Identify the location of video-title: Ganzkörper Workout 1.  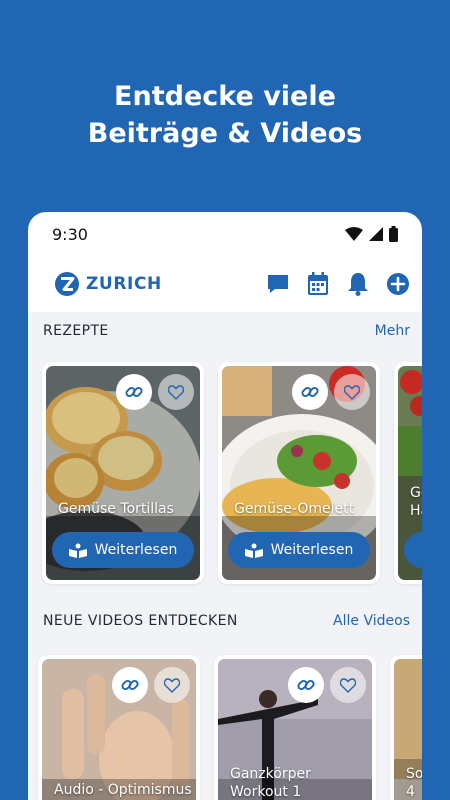
(270, 783).